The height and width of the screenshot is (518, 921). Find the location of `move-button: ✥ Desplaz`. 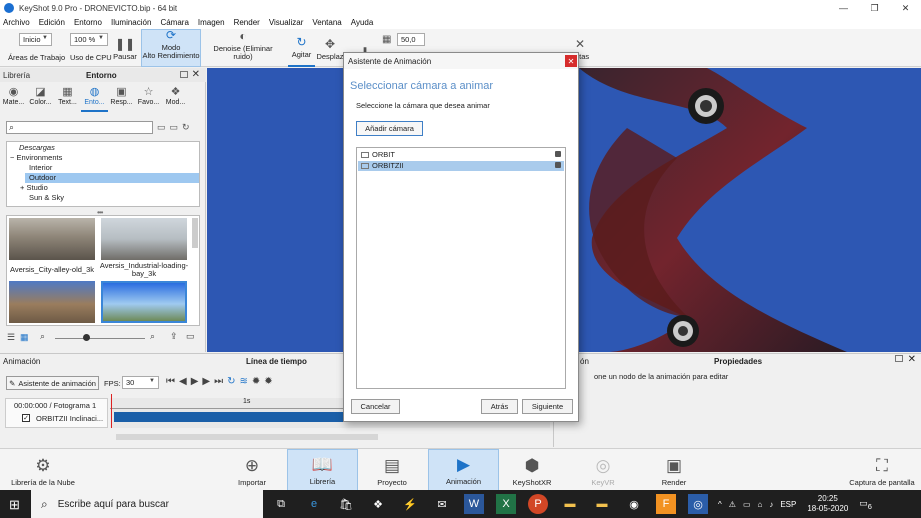

move-button: ✥ Desplaz is located at coordinates (329, 48).